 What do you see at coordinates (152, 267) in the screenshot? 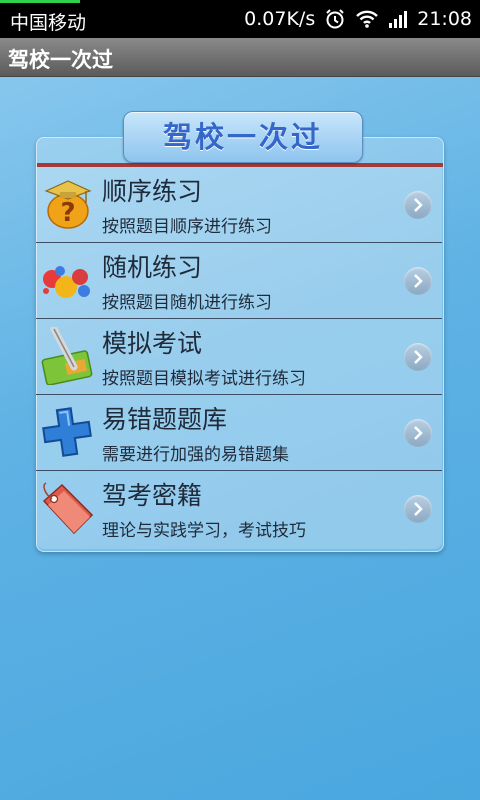
I see `menu-item-title: 随机练习` at bounding box center [152, 267].